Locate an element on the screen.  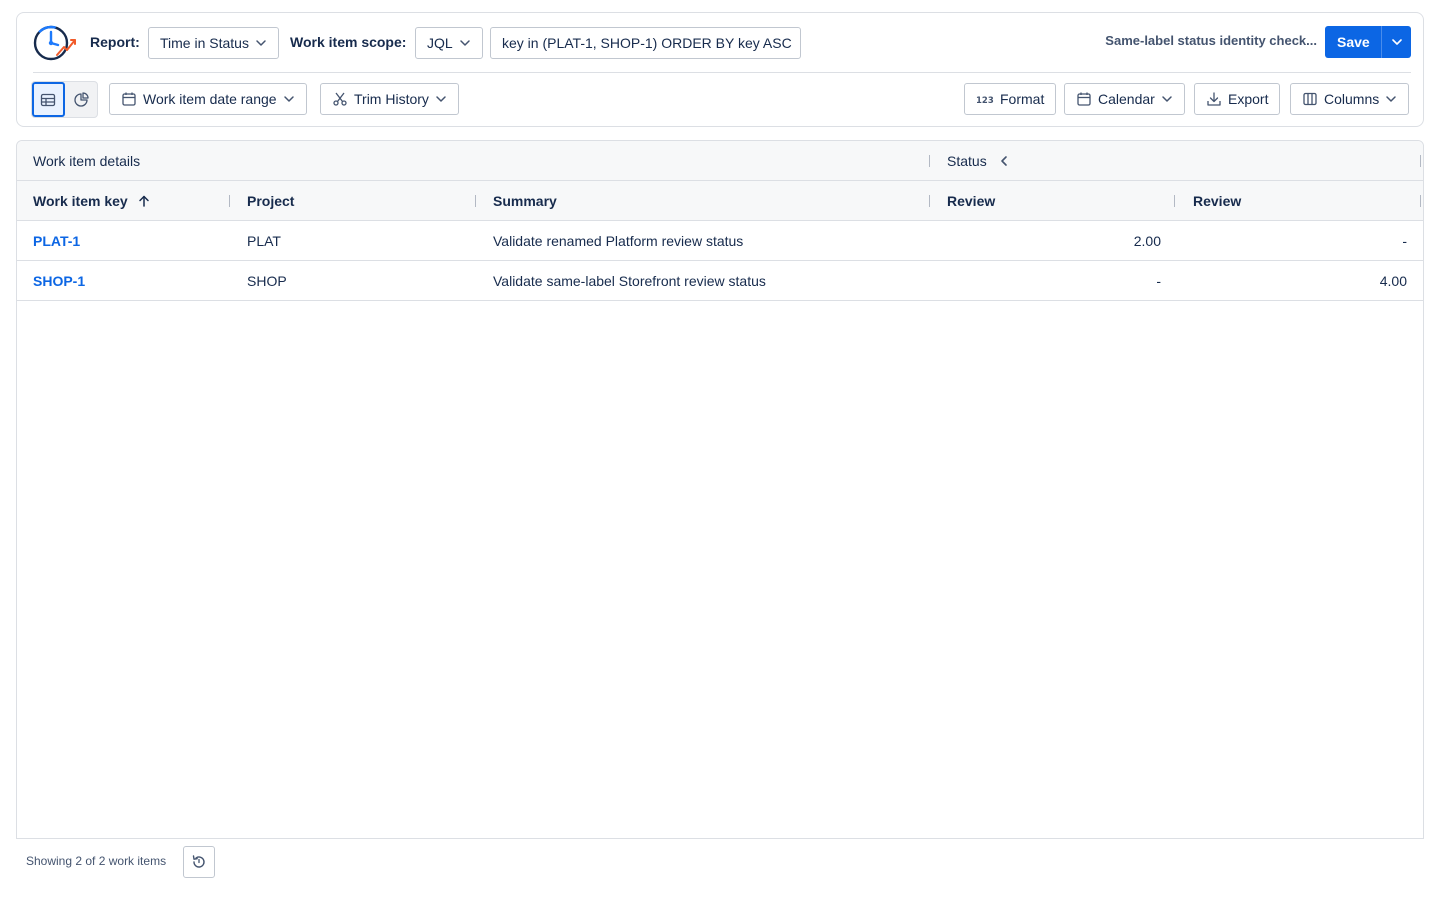
column-header-review-1: Review is located at coordinates (971, 201).